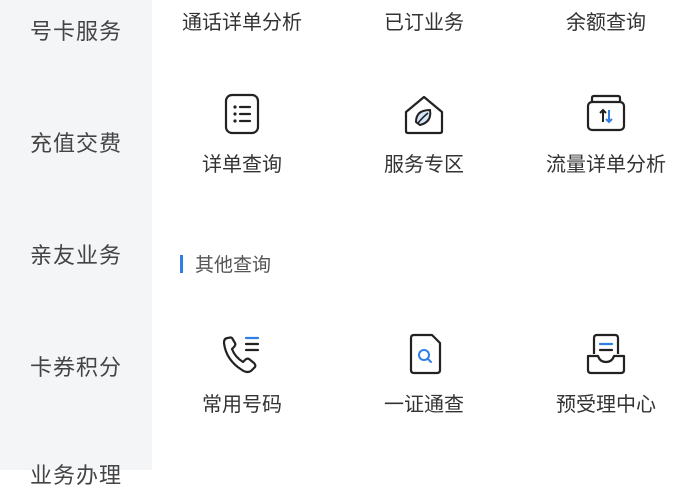  What do you see at coordinates (76, 30) in the screenshot?
I see `sidebar-item-card-service: 号卡服务` at bounding box center [76, 30].